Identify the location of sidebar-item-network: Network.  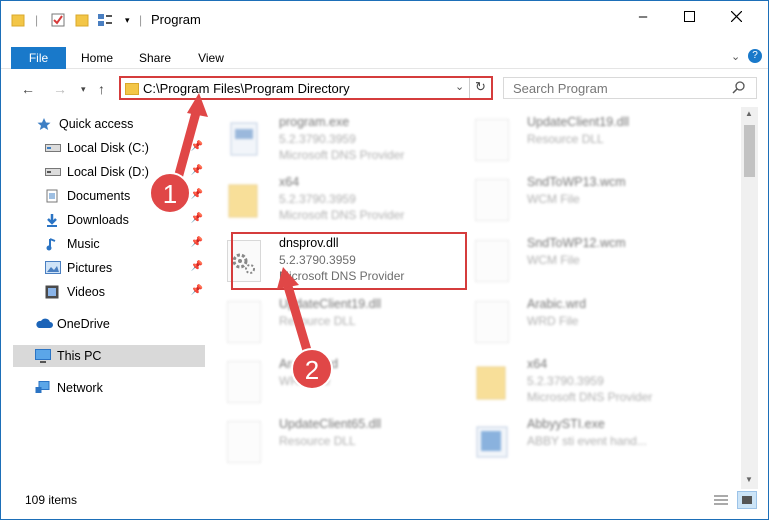
(109, 388).